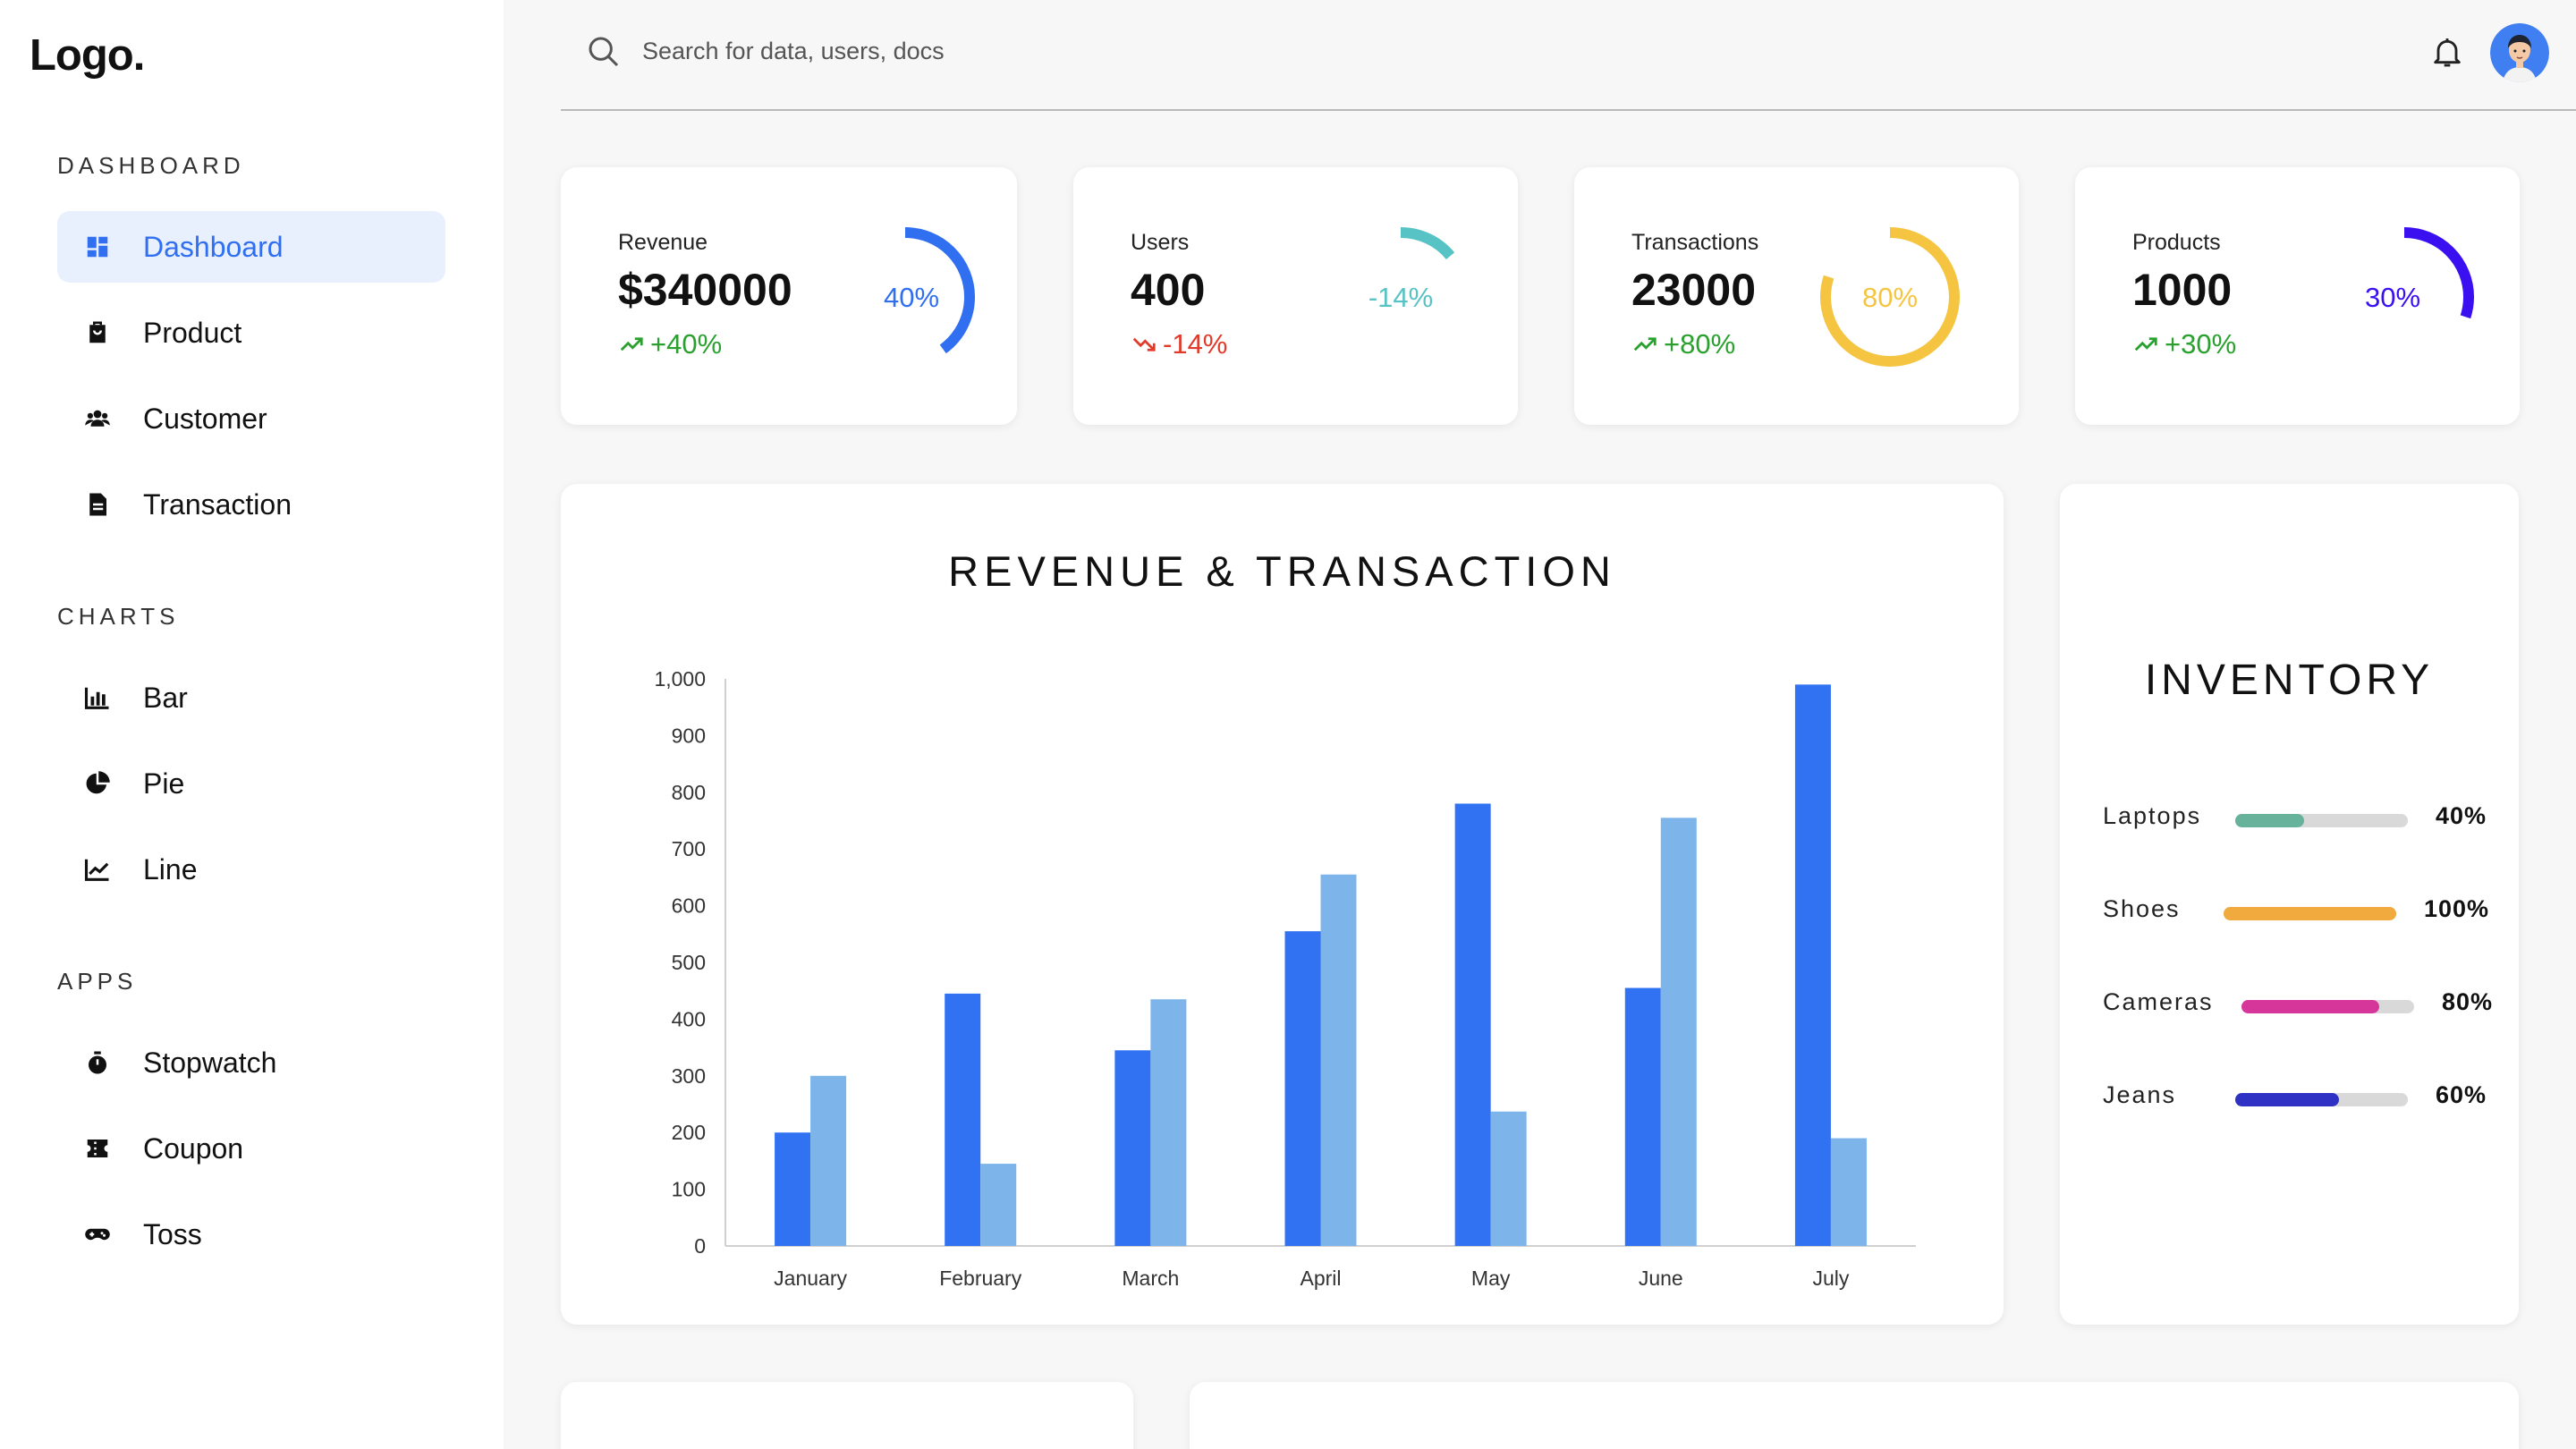 This screenshot has width=2576, height=1449. I want to click on kpi-value: 400, so click(1168, 290).